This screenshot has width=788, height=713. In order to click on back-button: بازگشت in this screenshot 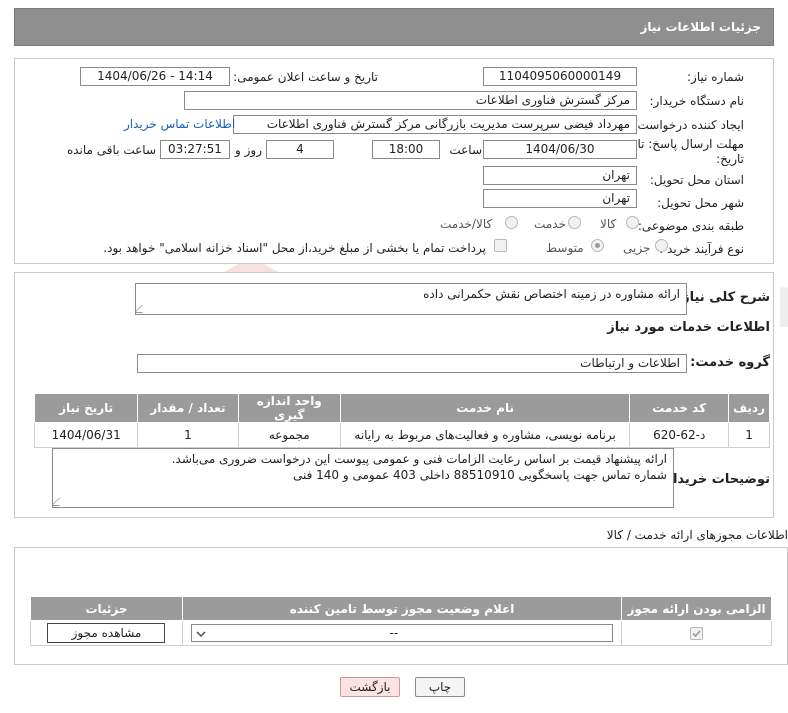, I will do `click(370, 687)`.